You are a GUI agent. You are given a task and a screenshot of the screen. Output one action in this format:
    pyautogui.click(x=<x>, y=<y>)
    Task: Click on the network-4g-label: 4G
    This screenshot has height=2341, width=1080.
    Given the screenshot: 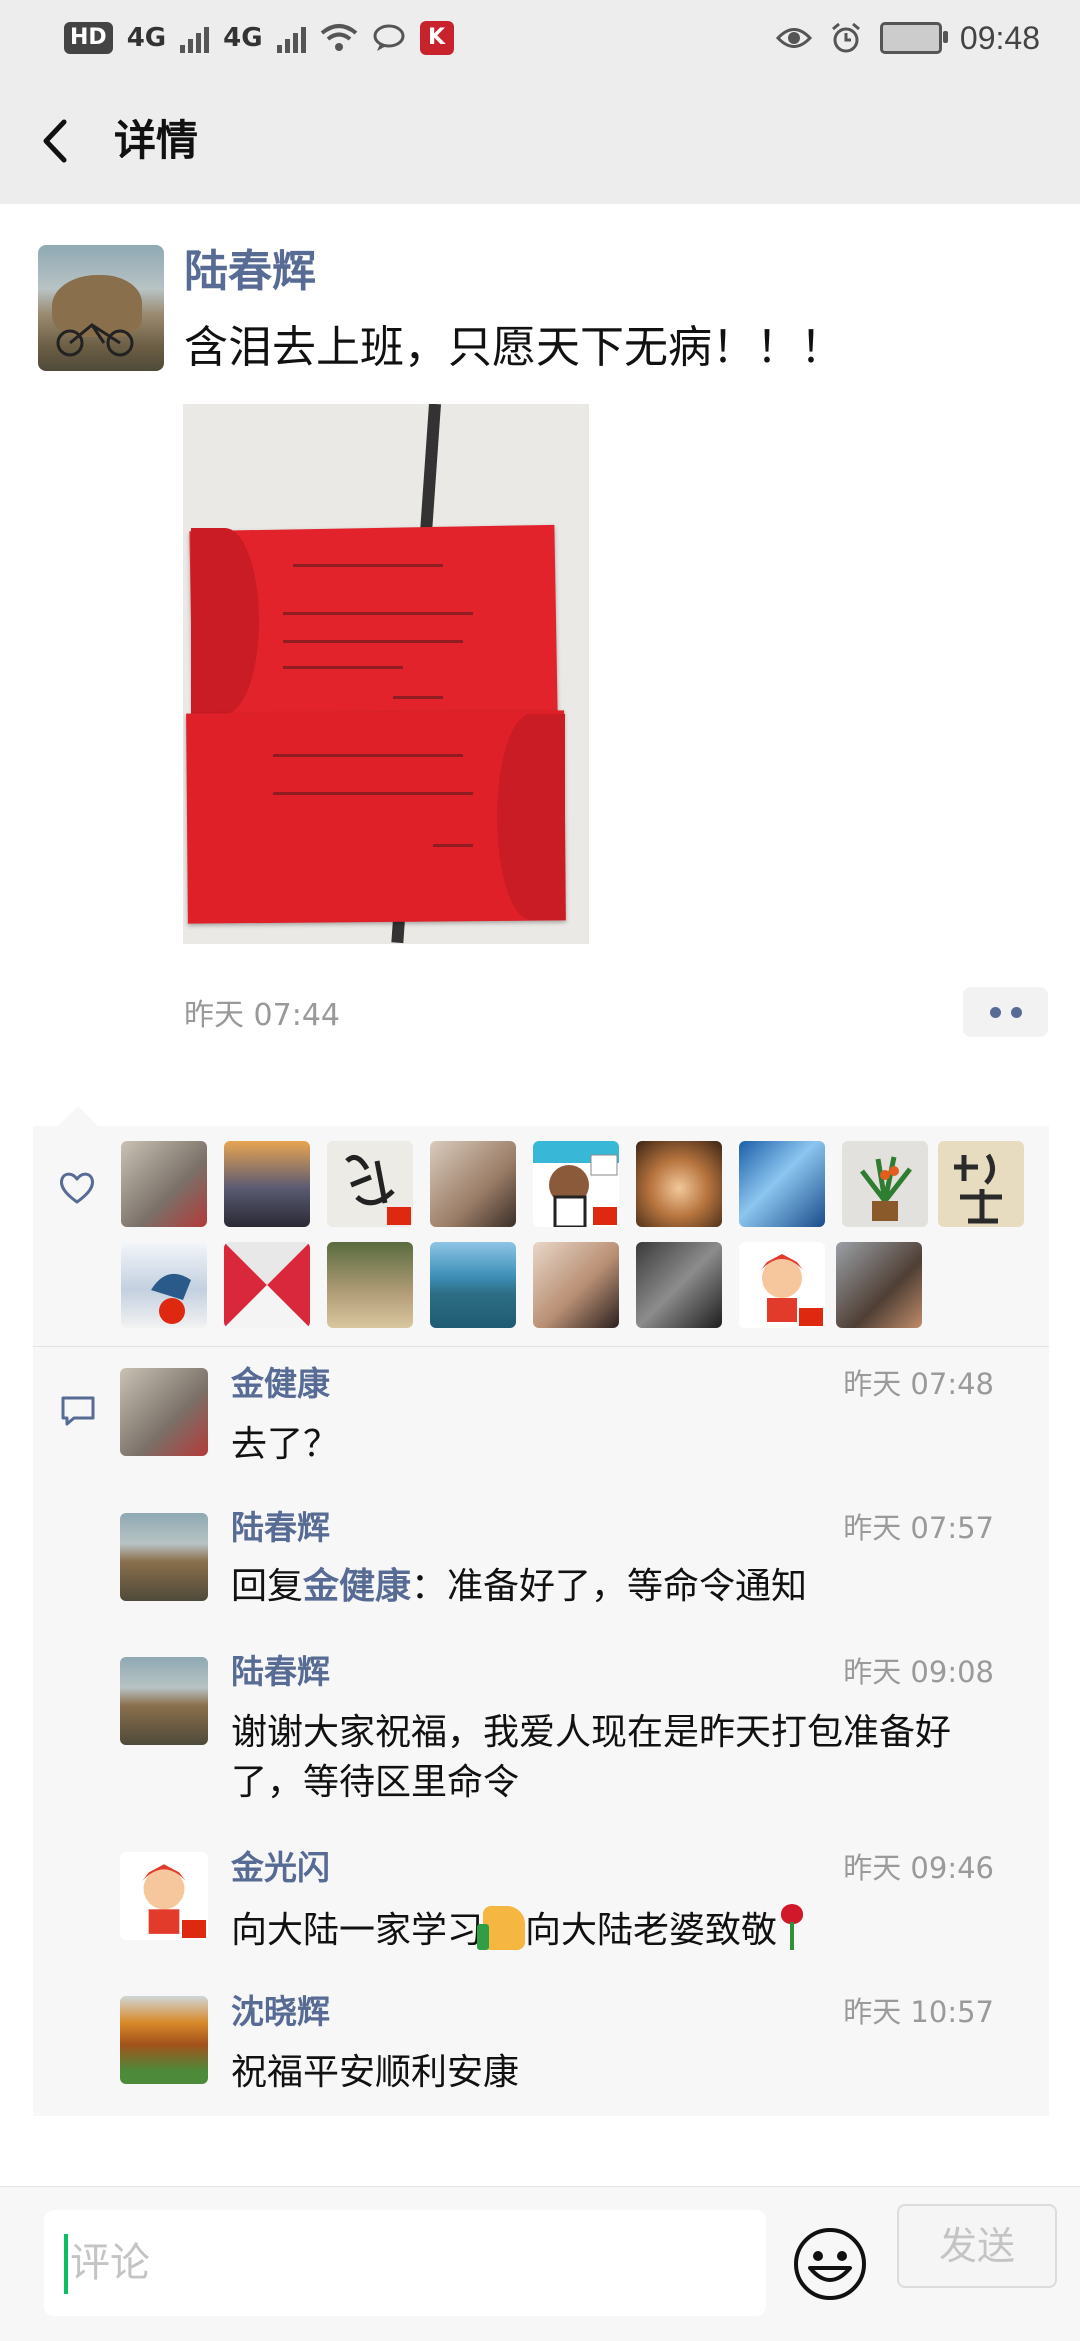 What is the action you would take?
    pyautogui.click(x=146, y=38)
    